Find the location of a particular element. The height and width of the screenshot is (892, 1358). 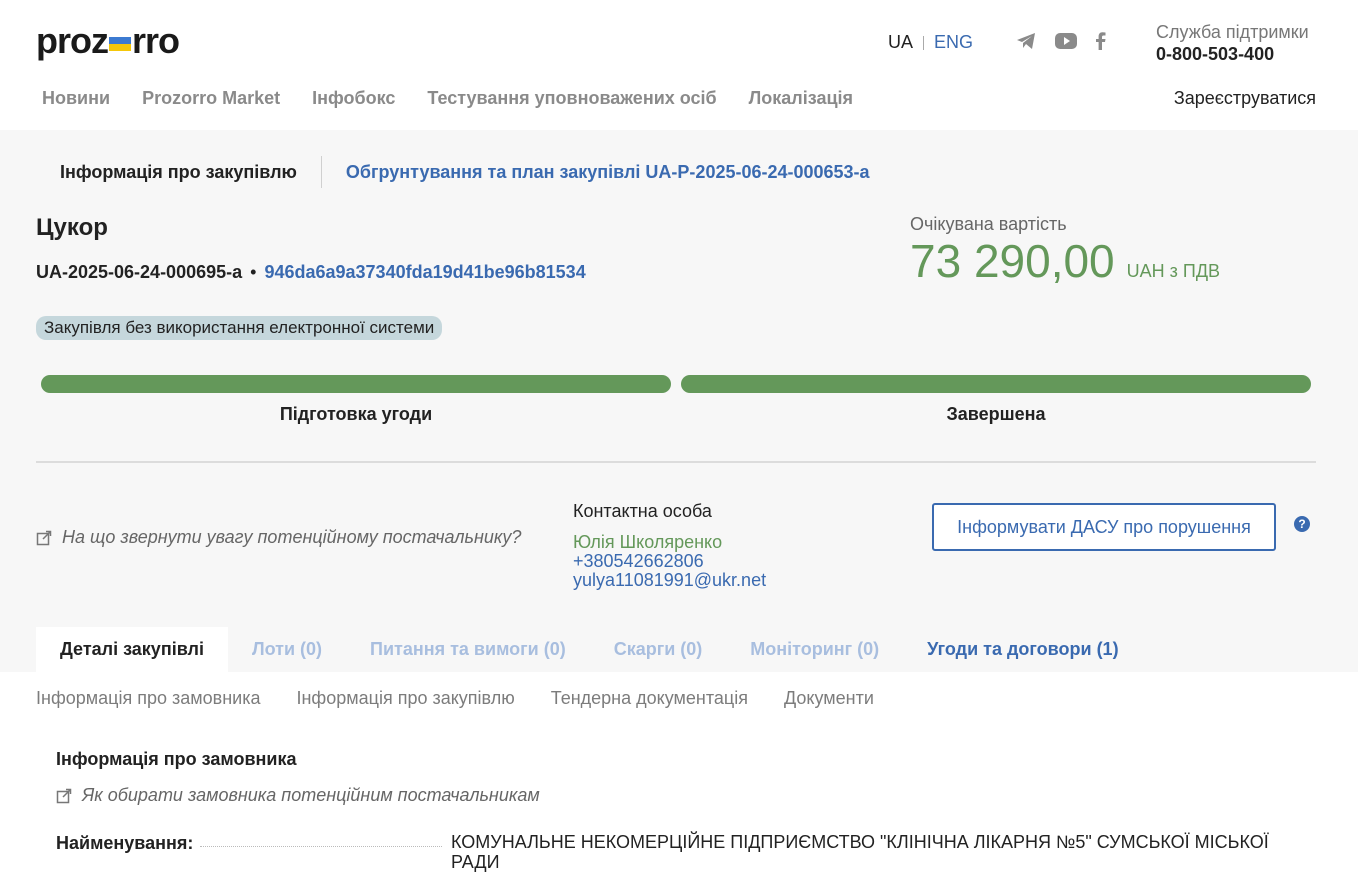

facebook-icon is located at coordinates (1100, 41).